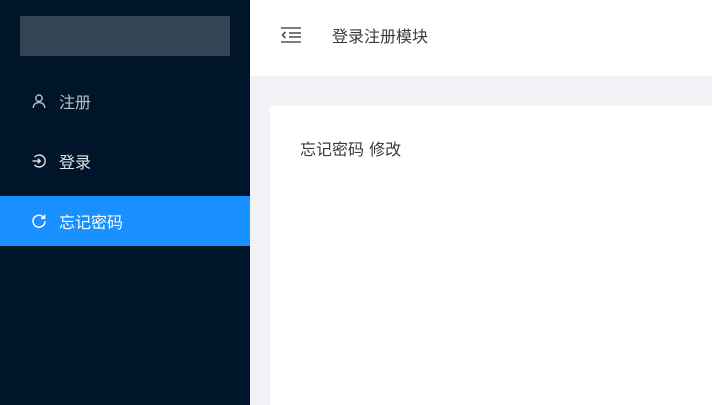 The image size is (712, 405). I want to click on sidebar-item-register: 注册, so click(125, 101).